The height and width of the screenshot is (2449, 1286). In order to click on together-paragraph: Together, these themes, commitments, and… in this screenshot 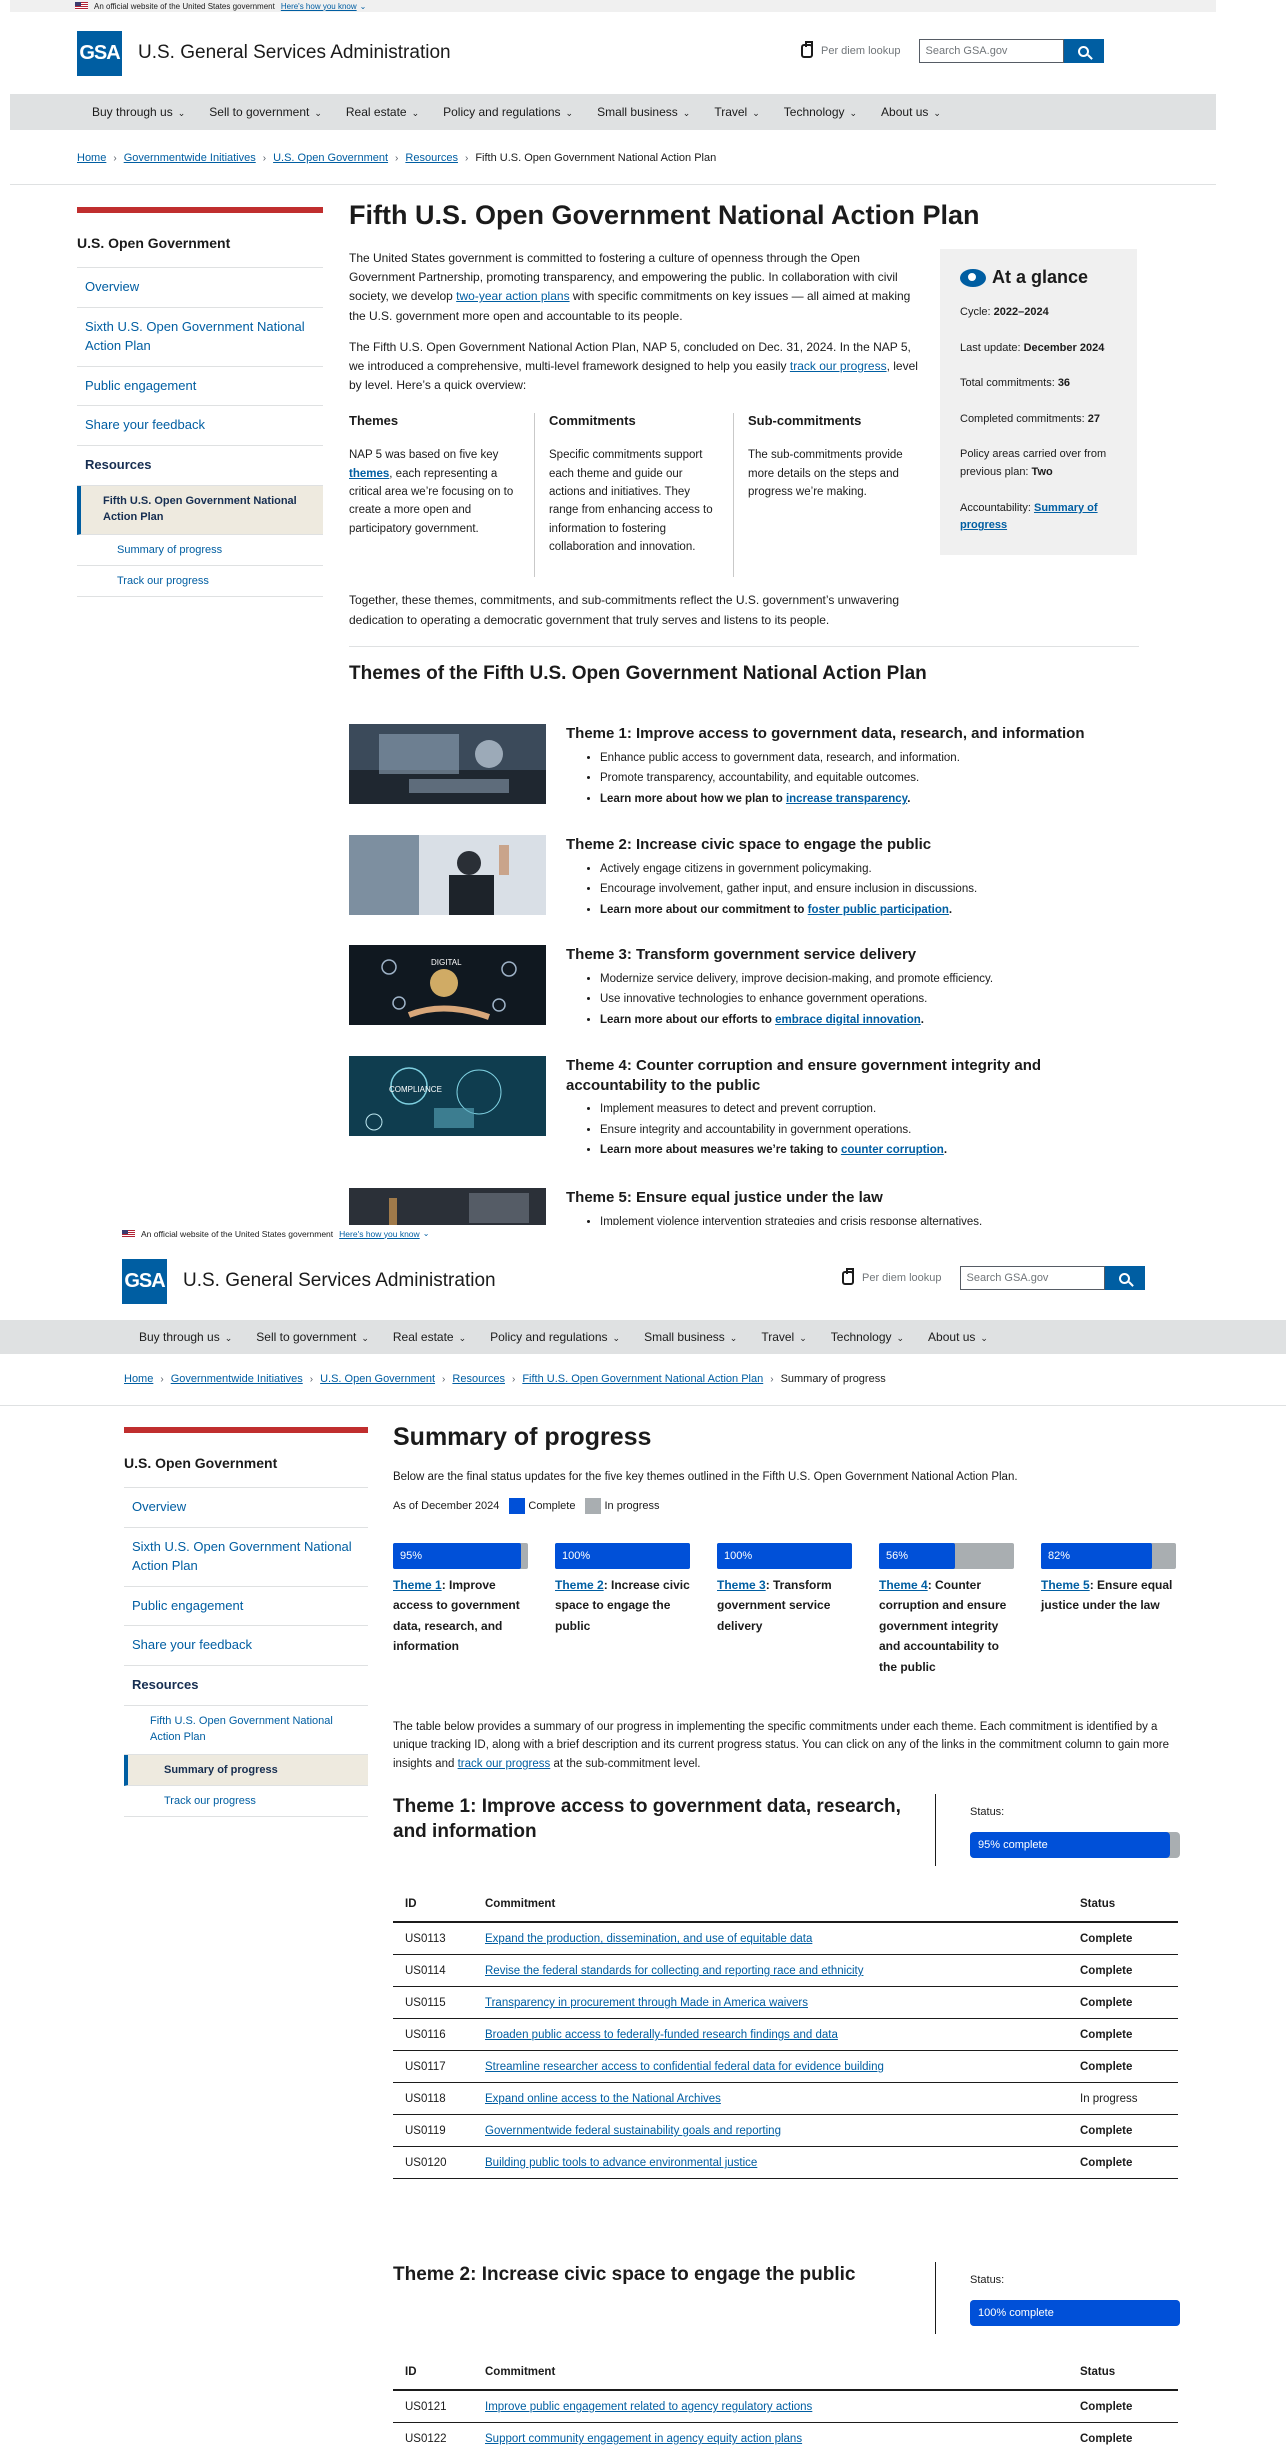, I will do `click(624, 610)`.